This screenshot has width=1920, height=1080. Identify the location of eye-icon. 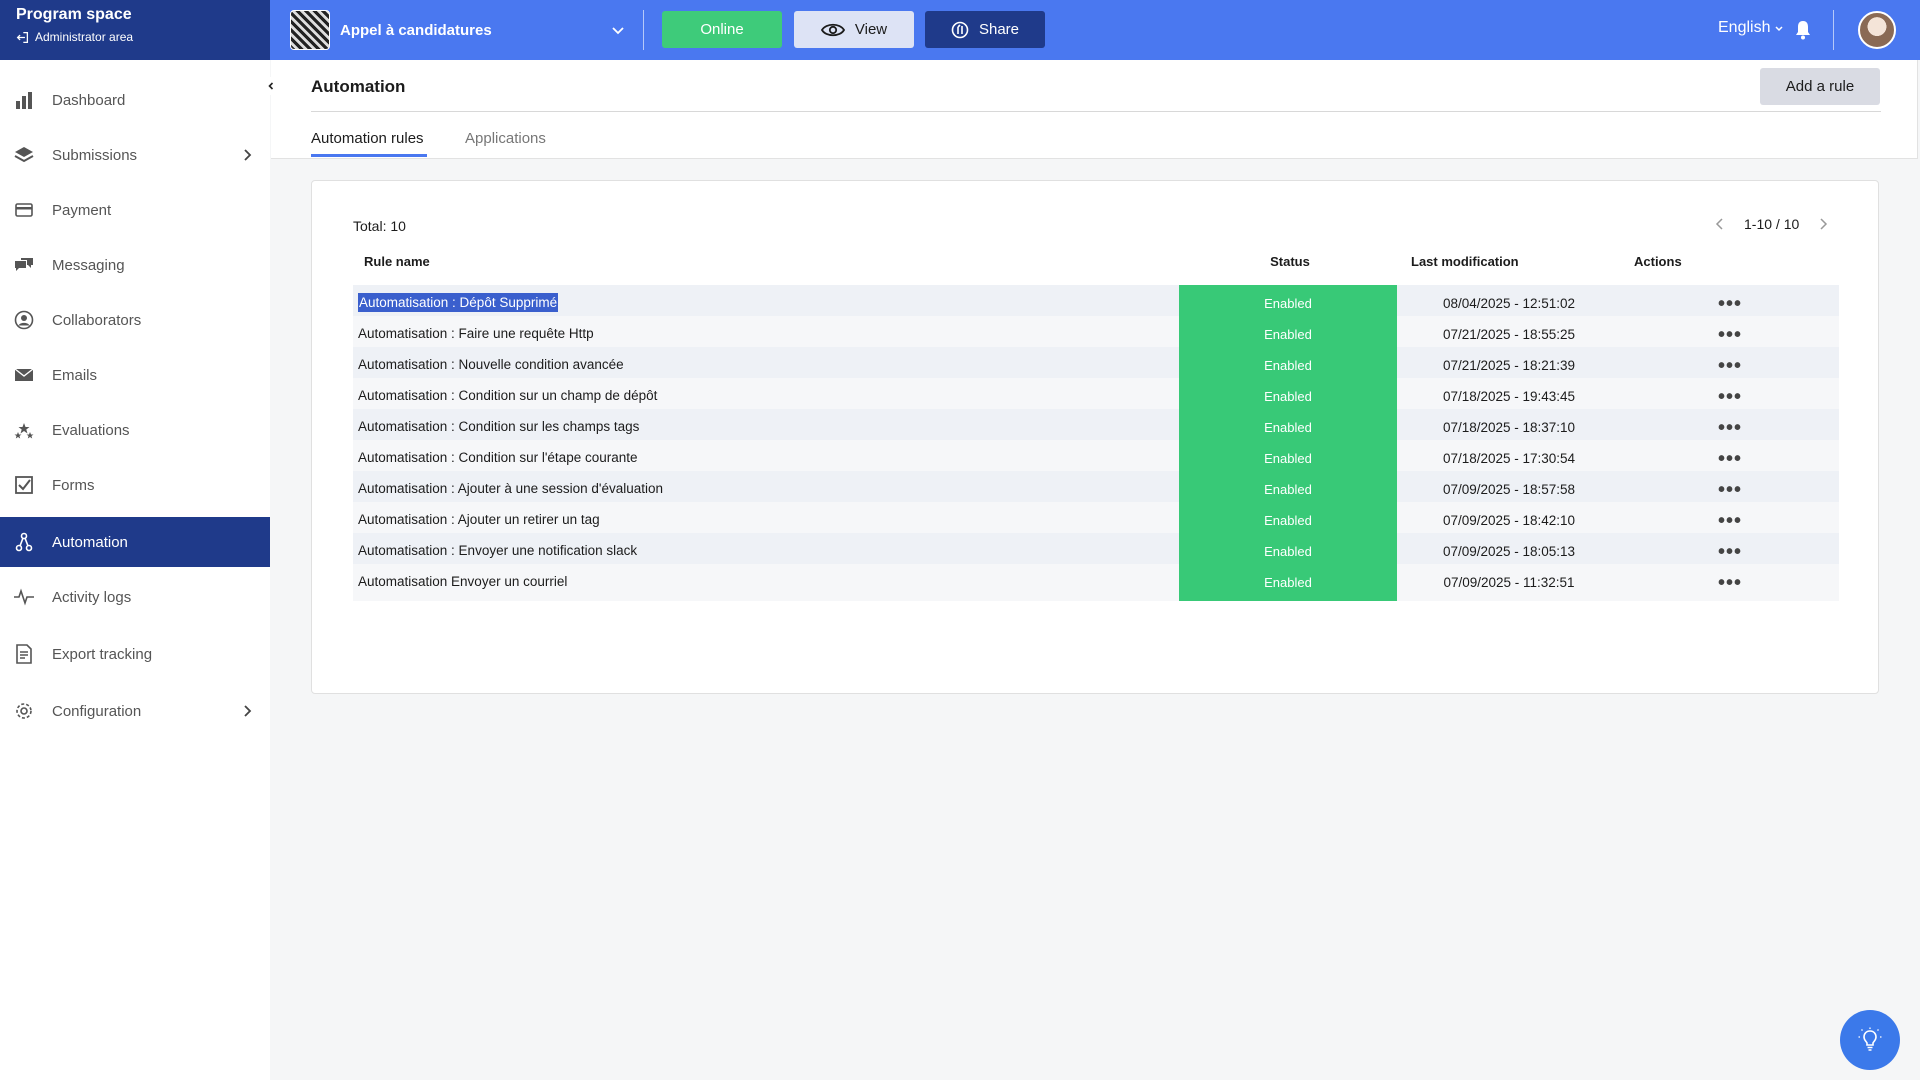
(832, 29).